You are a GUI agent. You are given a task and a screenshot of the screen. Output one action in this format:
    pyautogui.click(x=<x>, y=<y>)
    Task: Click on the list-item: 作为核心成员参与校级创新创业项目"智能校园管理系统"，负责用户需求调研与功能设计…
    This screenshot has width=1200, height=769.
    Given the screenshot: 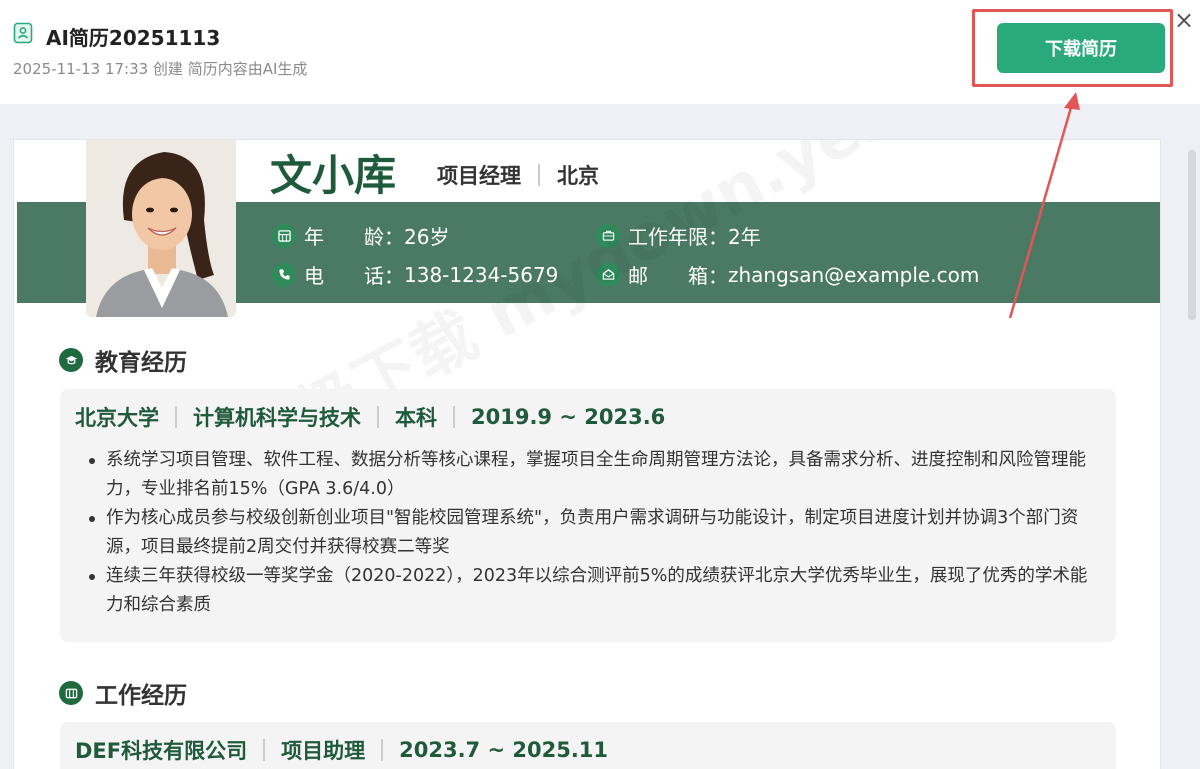 What is the action you would take?
    pyautogui.click(x=588, y=533)
    